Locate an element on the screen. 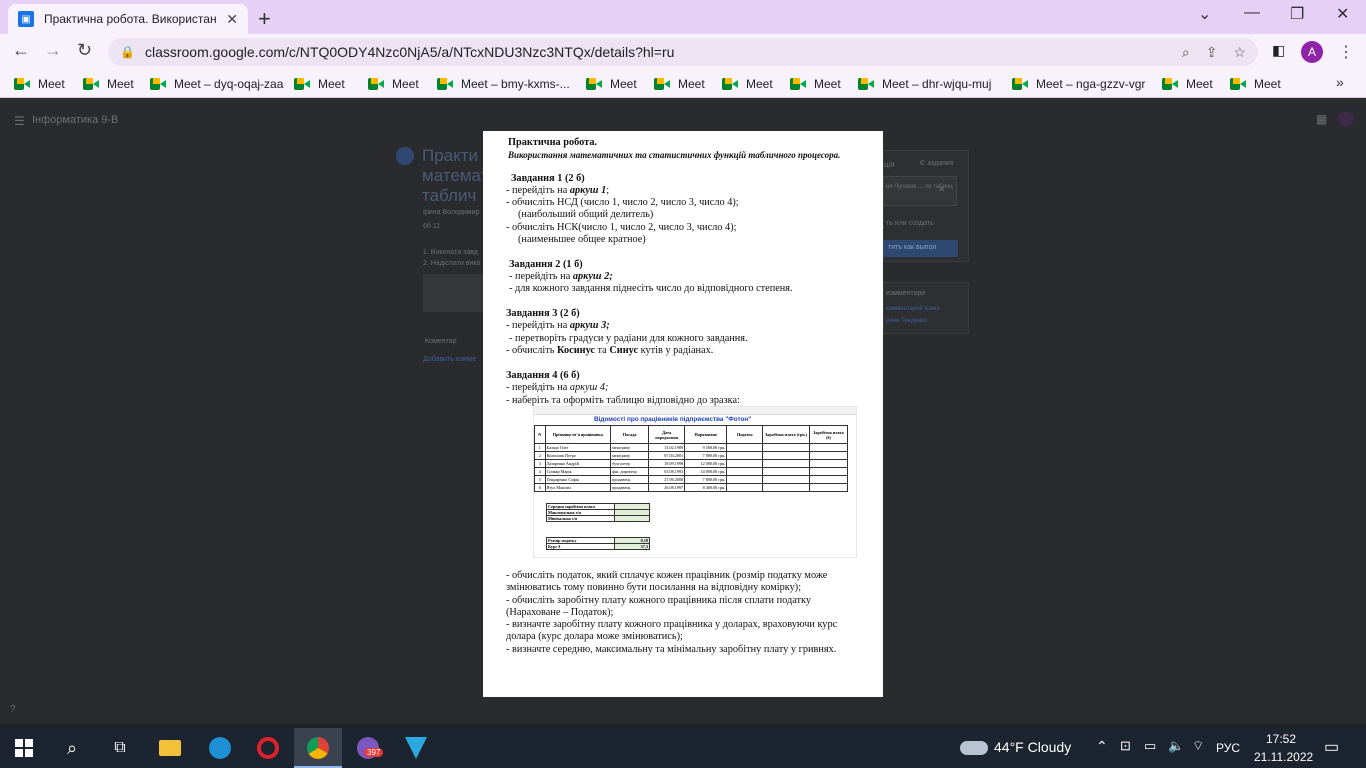  bookmark-item: Meet – dyq-oqaj-zaa is located at coordinates (216, 84).